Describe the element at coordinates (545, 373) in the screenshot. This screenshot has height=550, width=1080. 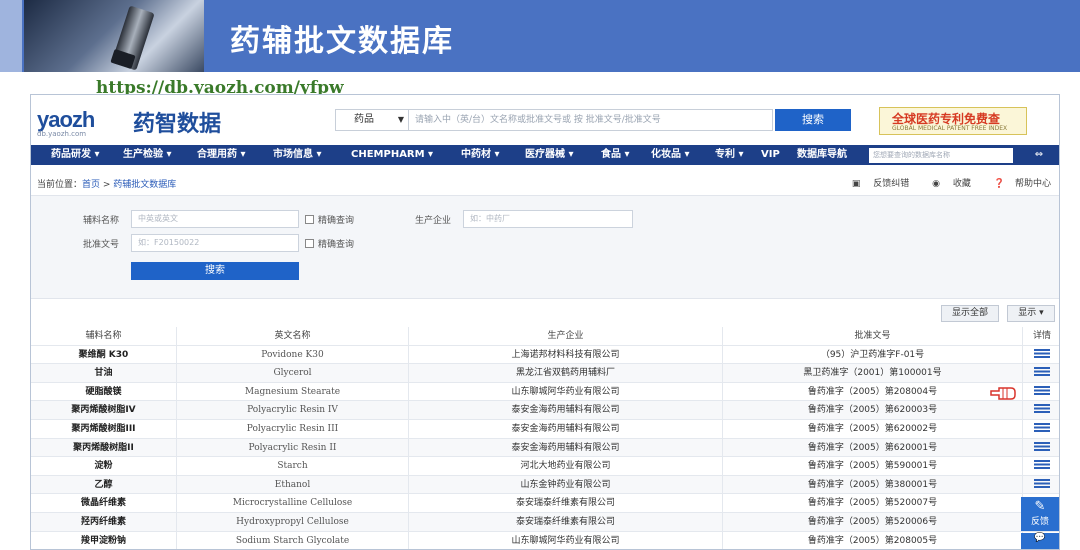
I see `table-row: 甘油 Glycerol 黑龙江省双鹤药用辅料厂 黑卫药准字（2001）第100001号` at that location.